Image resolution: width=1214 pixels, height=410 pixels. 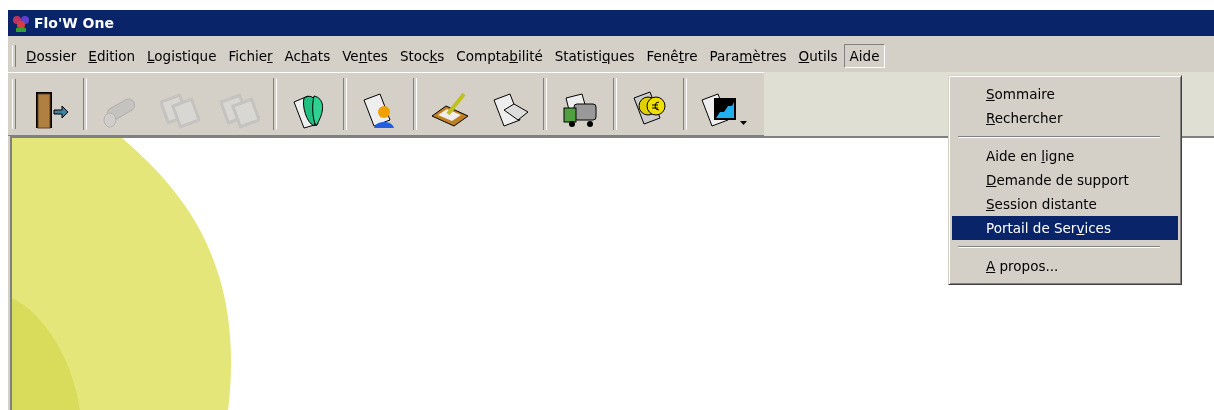 I want to click on window-title: Flo'W One, so click(x=74, y=23).